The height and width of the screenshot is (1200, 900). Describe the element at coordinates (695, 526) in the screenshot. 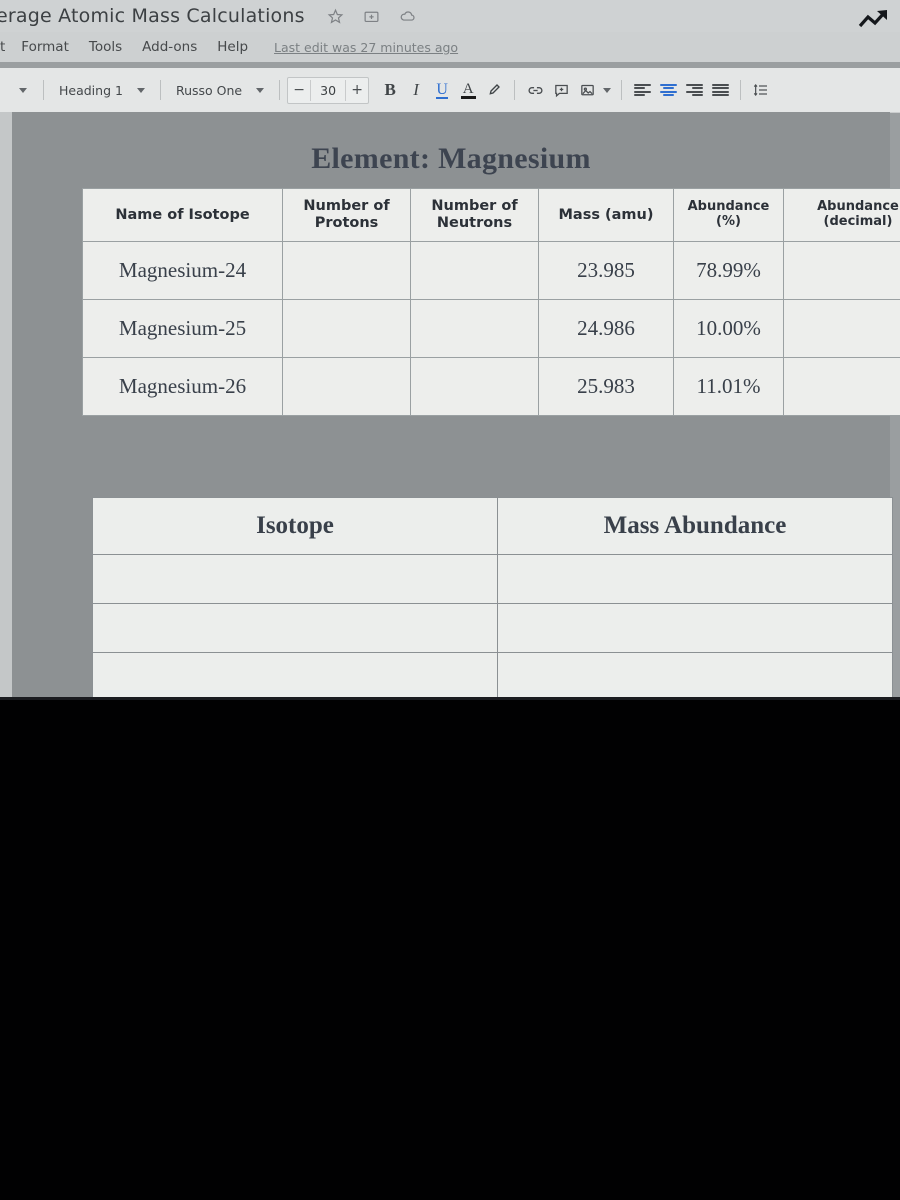

I see `column-header-mass-abundance: Mass Abundance` at that location.